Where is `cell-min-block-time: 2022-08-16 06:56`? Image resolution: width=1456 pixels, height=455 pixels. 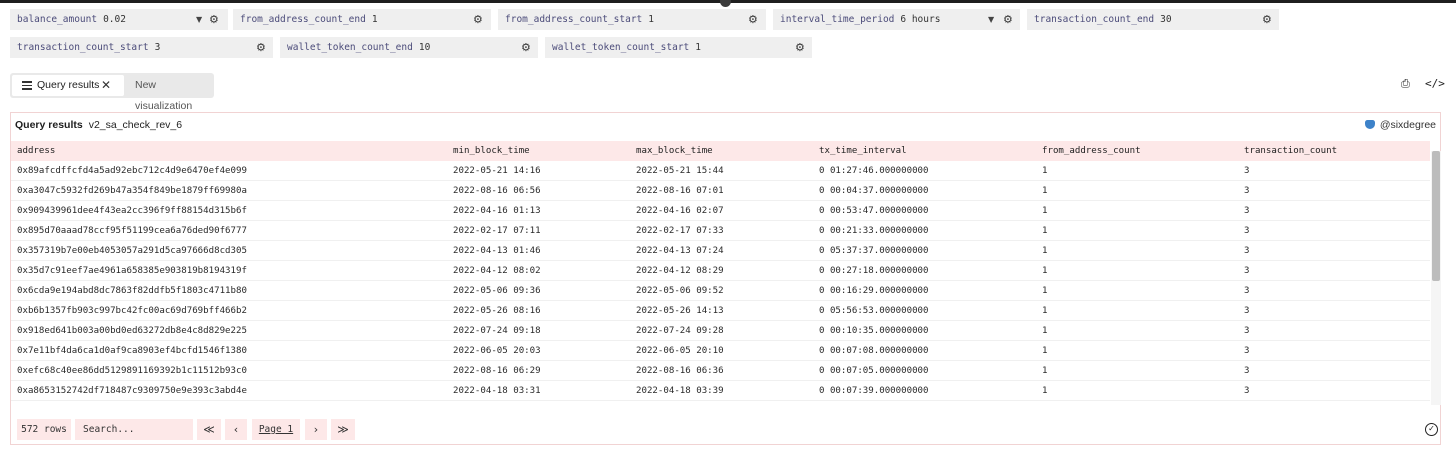 cell-min-block-time: 2022-08-16 06:56 is located at coordinates (497, 191).